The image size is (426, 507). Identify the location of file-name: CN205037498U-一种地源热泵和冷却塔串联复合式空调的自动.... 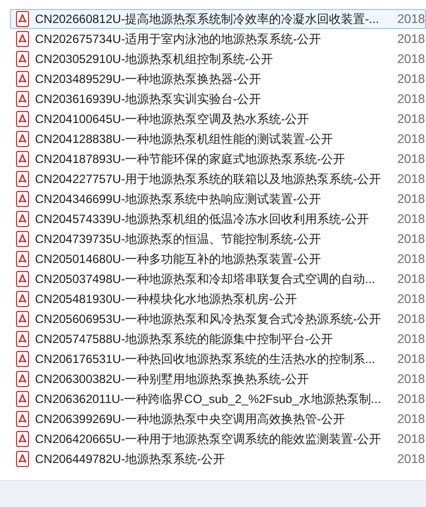
(205, 279).